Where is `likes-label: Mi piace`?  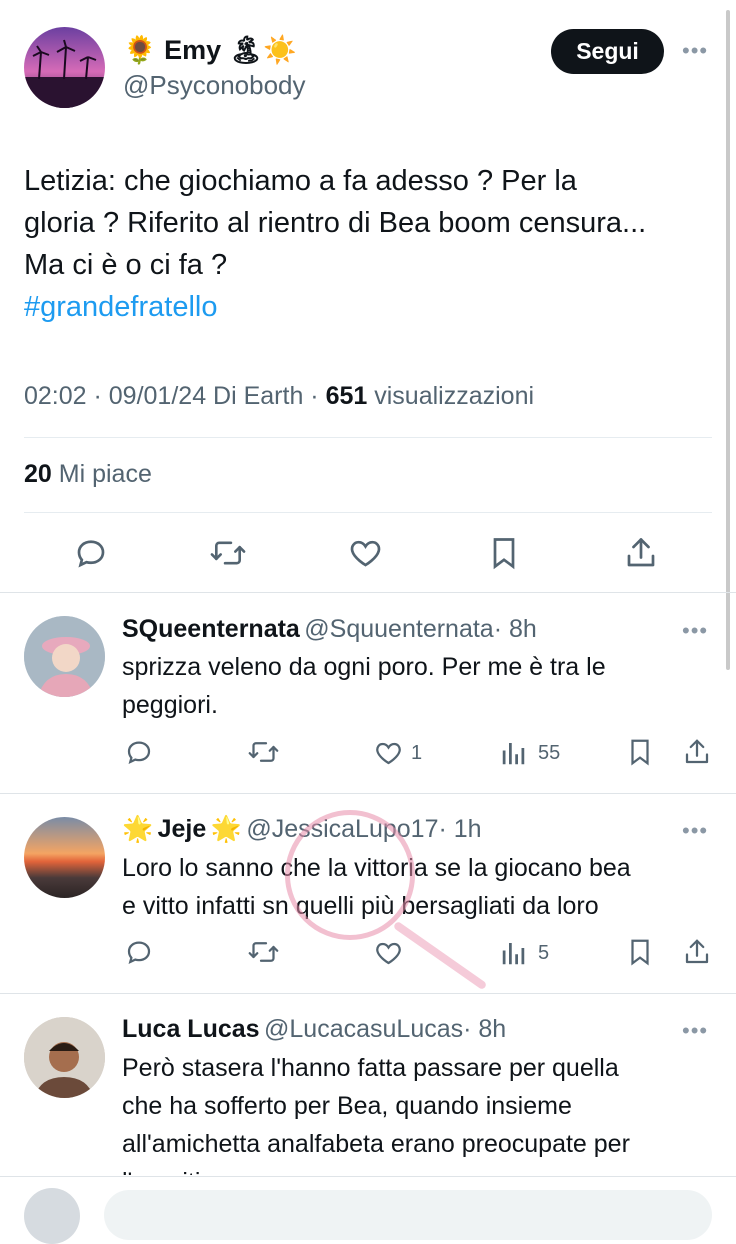
likes-label: Mi piace is located at coordinates (105, 474).